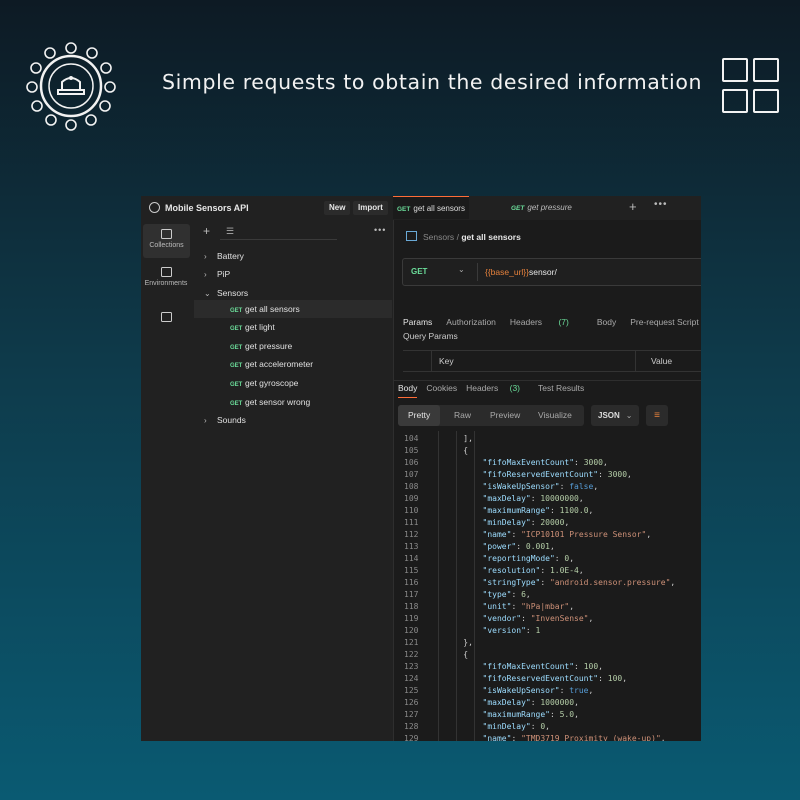 The image size is (800, 800). I want to click on line-number: 105, so click(411, 450).